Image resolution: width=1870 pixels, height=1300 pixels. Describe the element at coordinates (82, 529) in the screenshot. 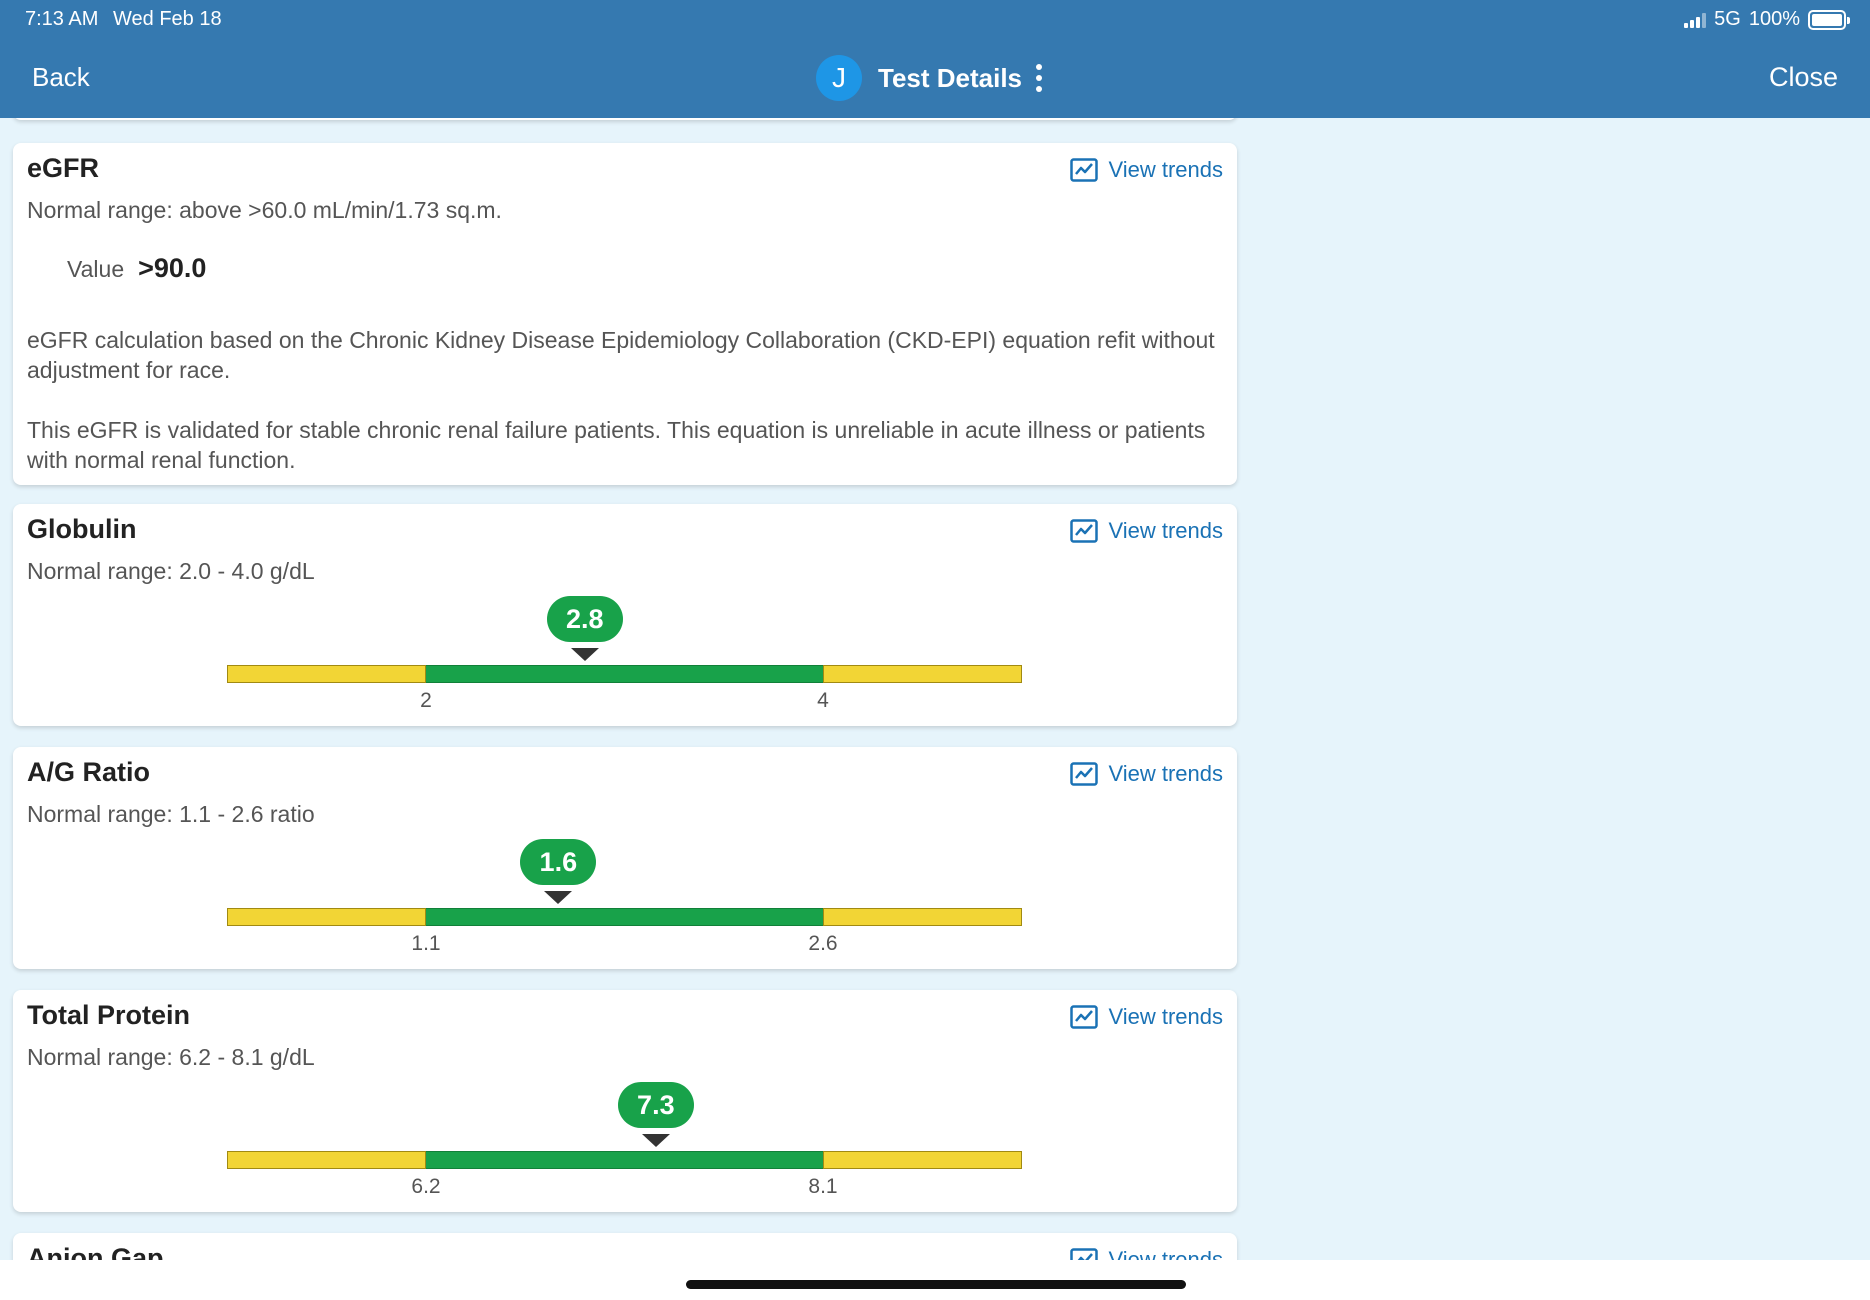

I see `card-title: Globulin` at that location.